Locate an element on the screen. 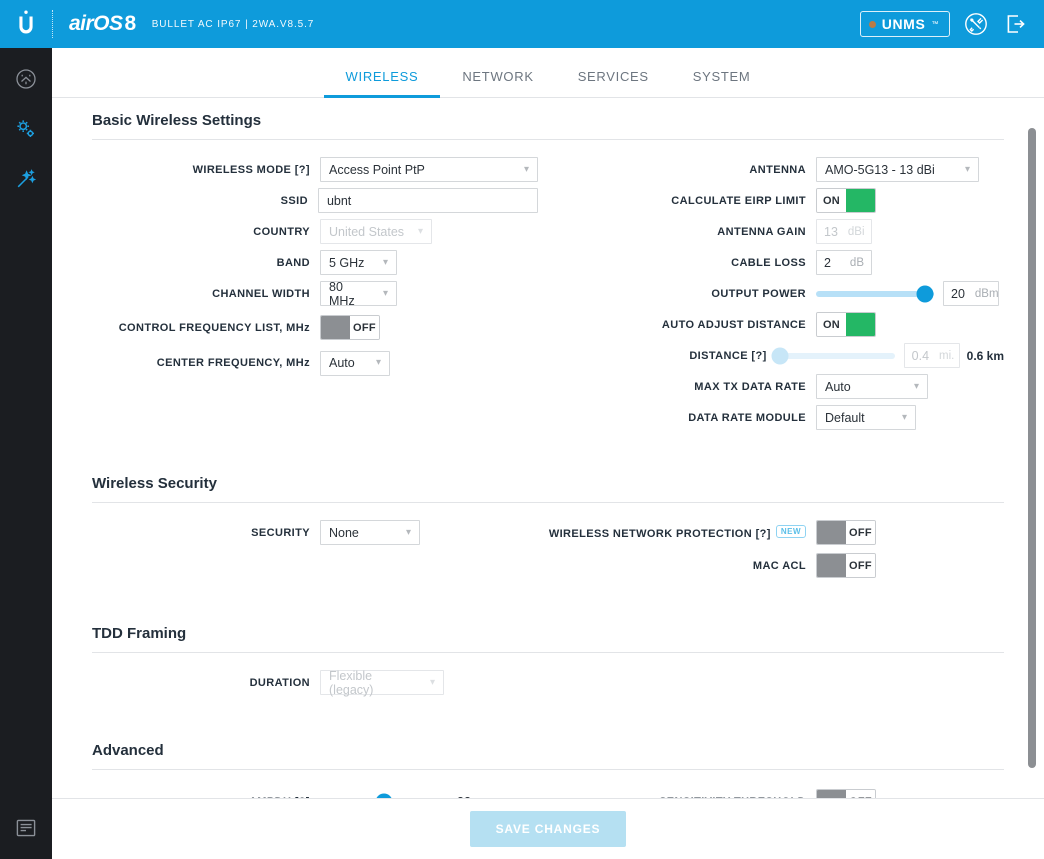 The image size is (1044, 859). field-output-power: OUTPUT POWER 20 dBm is located at coordinates (776, 293).